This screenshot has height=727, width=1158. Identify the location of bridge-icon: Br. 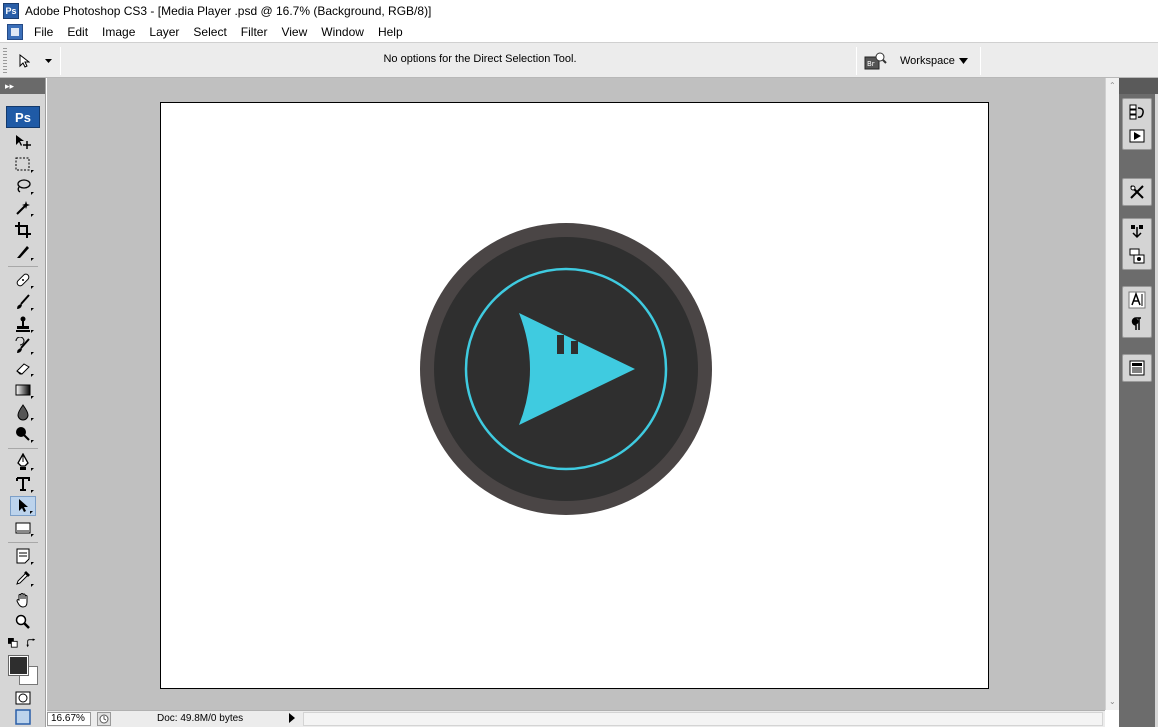
(875, 61).